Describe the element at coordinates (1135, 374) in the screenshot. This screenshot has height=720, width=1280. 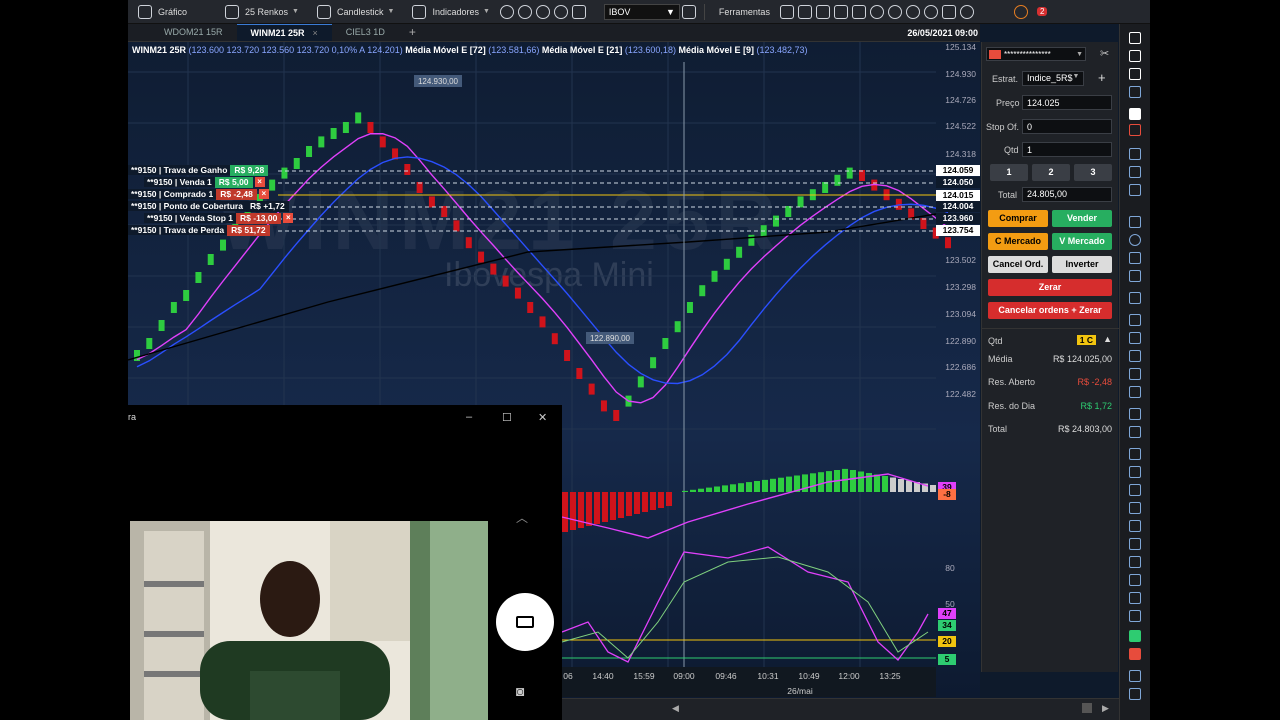
I see `fib-extension-icon` at that location.